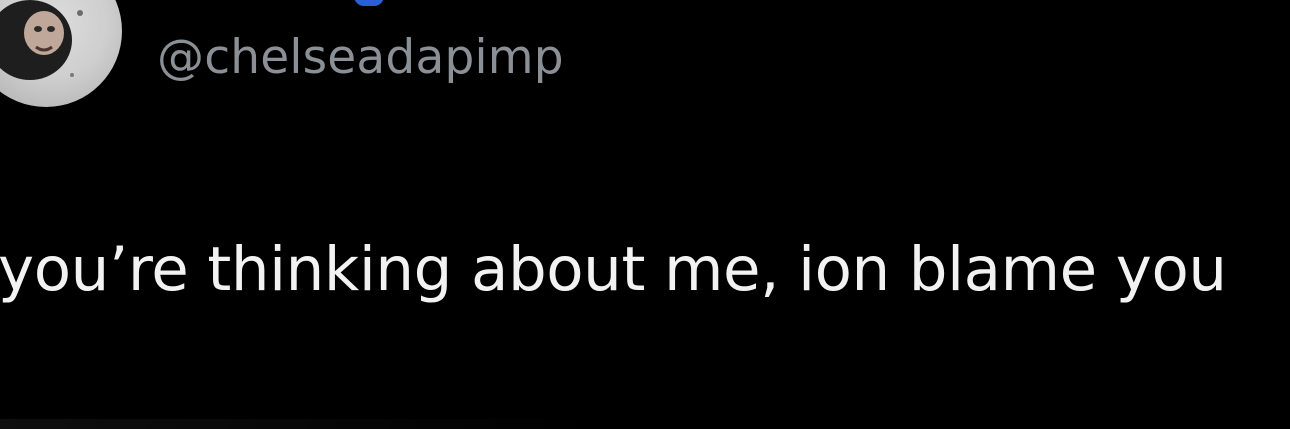  Describe the element at coordinates (360, 58) in the screenshot. I see `user-handle: @chelseadapimp` at that location.